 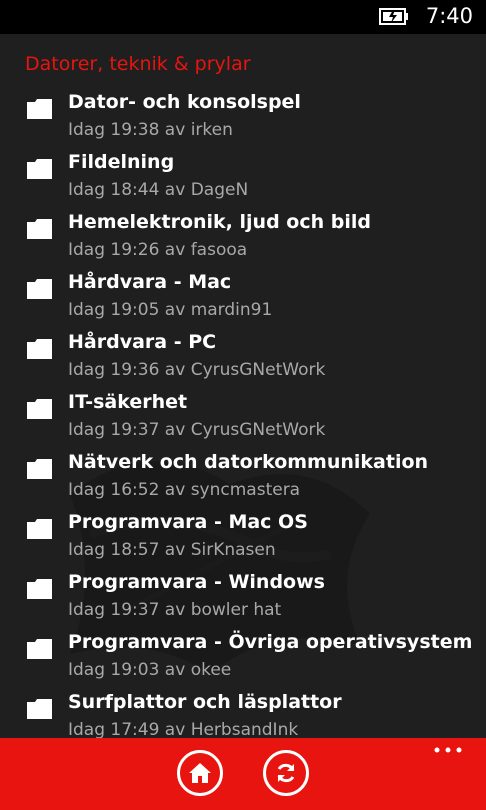 I want to click on refresh-button, so click(x=286, y=773).